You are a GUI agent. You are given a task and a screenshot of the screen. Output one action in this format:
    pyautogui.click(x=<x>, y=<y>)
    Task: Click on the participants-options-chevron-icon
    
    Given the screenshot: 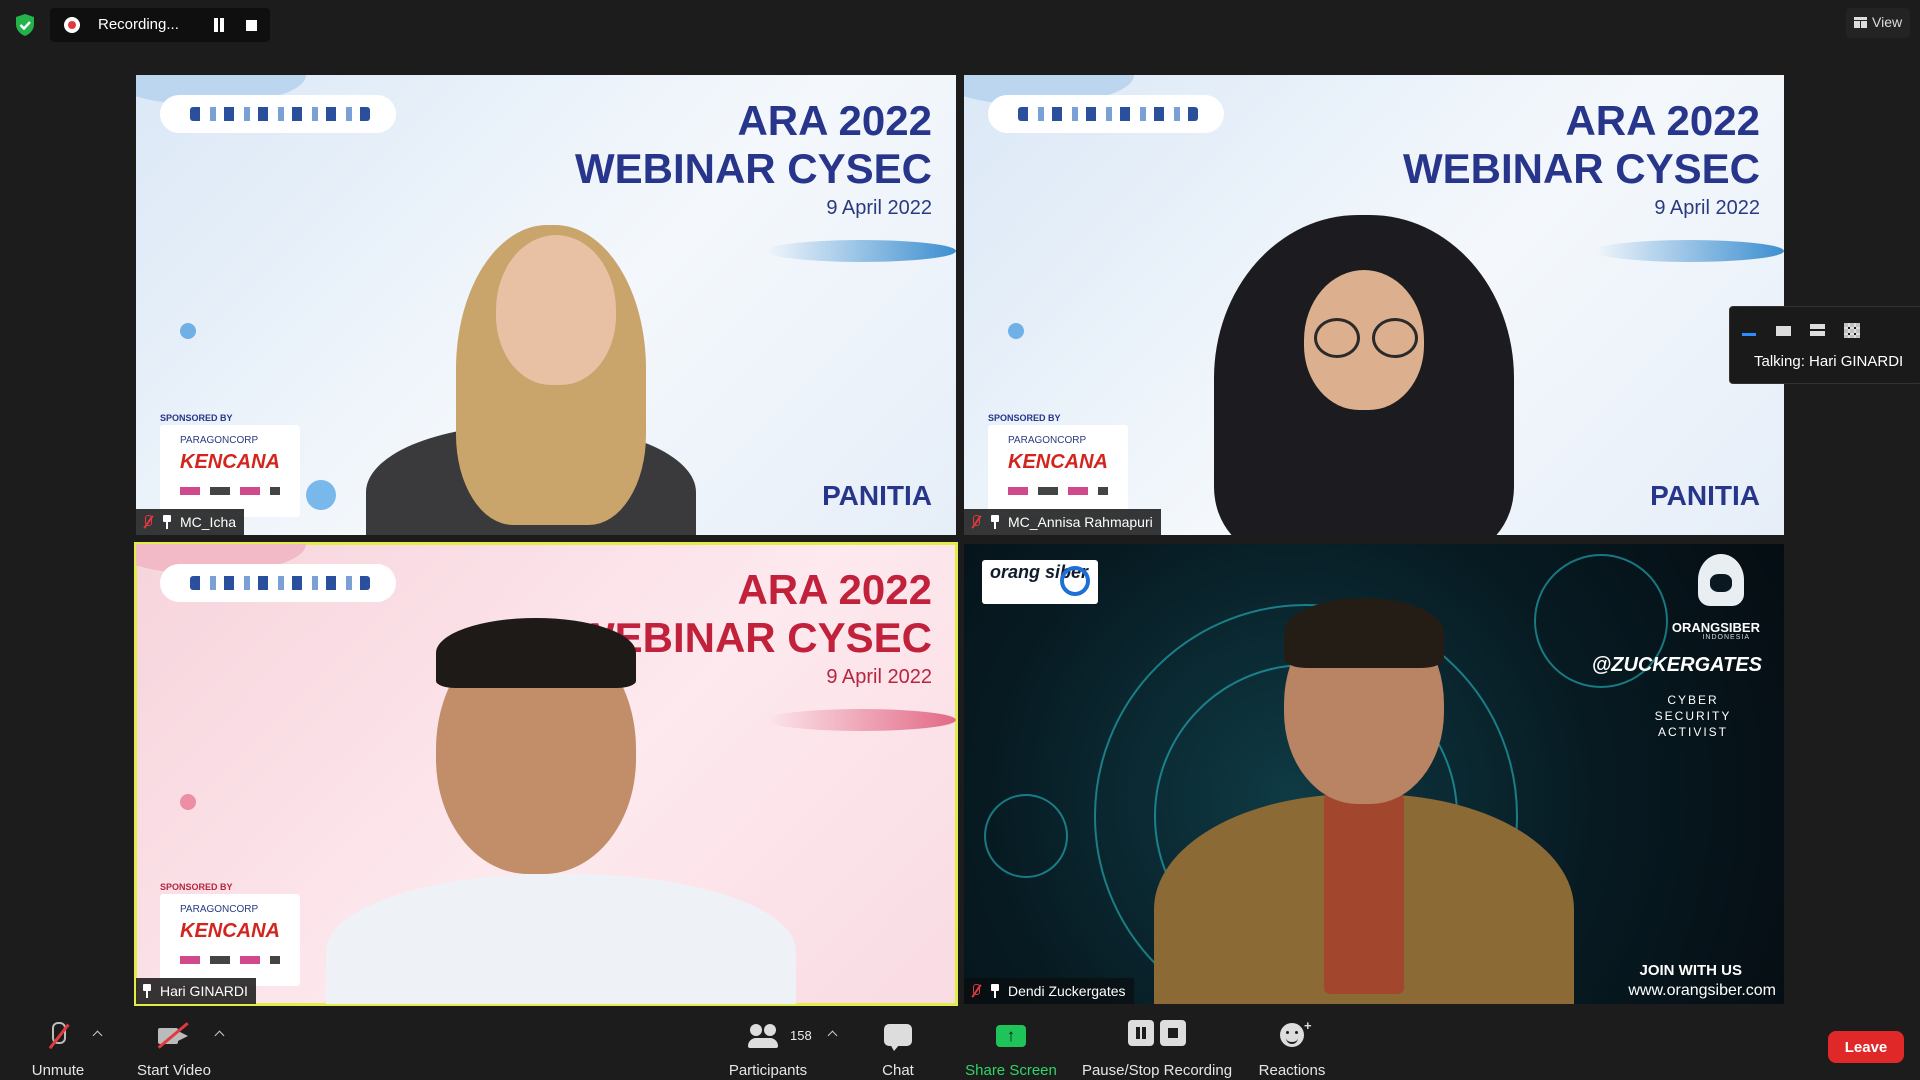 What is the action you would take?
    pyautogui.click(x=832, y=1035)
    